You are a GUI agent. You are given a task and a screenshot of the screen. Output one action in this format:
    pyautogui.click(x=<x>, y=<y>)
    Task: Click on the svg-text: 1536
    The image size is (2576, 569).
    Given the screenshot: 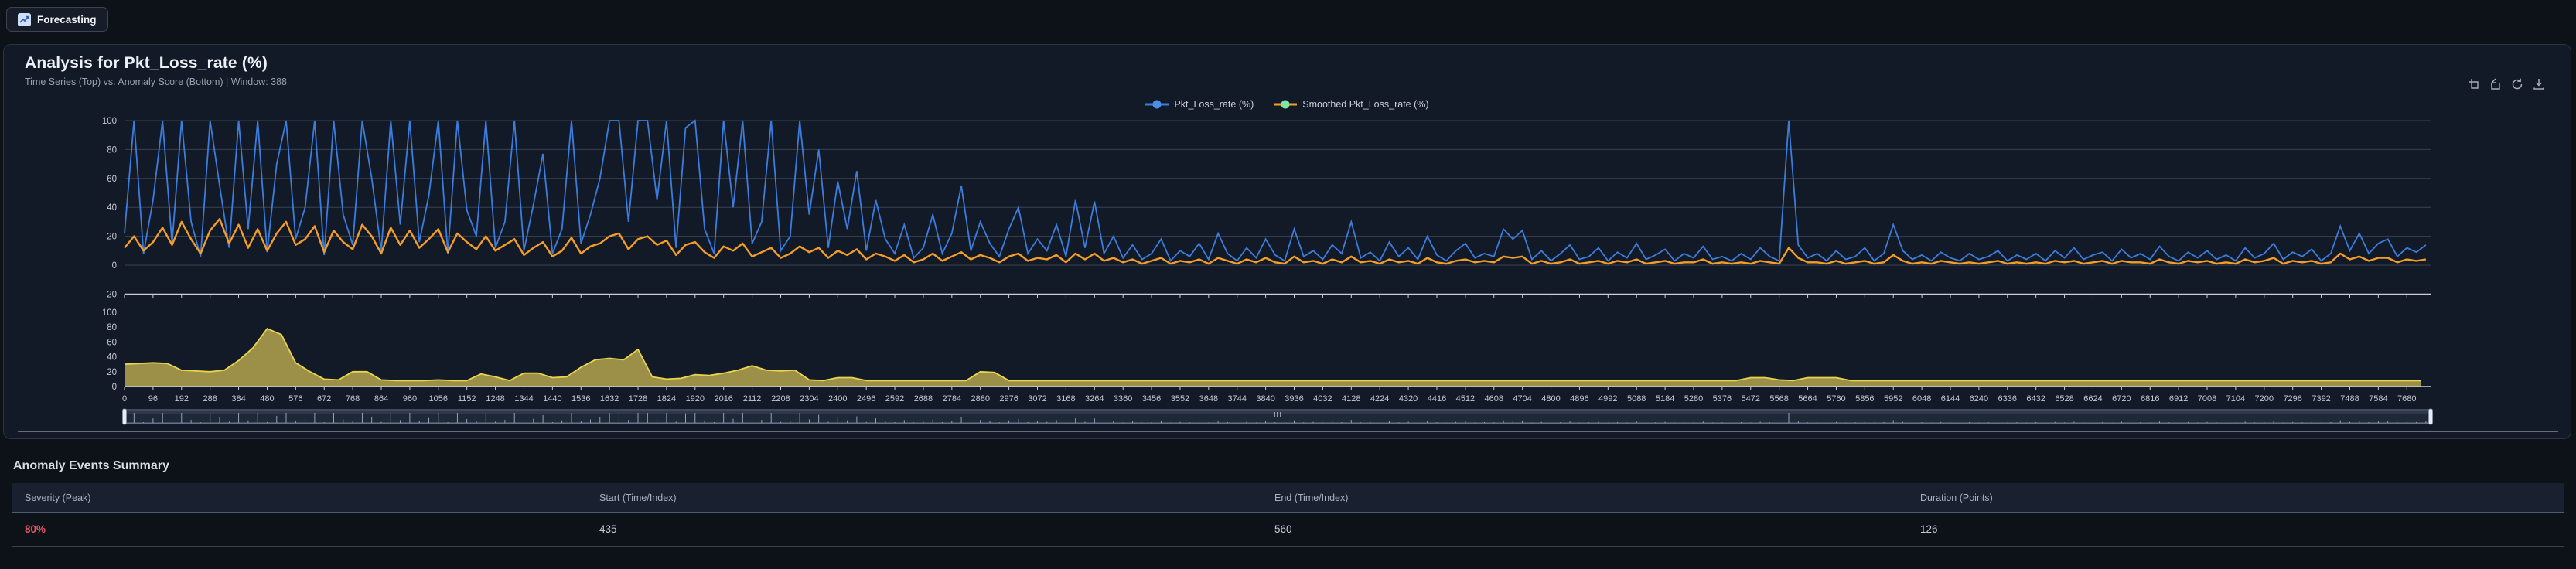 What is the action you would take?
    pyautogui.click(x=581, y=399)
    